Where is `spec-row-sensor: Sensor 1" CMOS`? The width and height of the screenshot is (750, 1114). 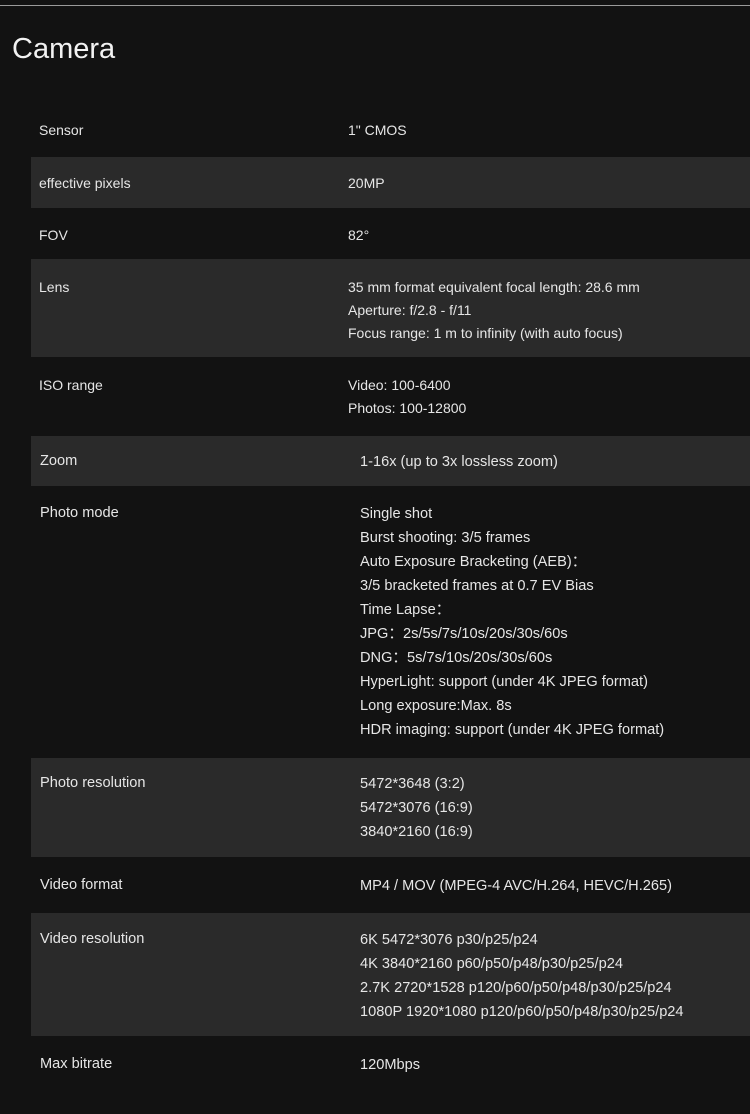
spec-row-sensor: Sensor 1" CMOS is located at coordinates (390, 131).